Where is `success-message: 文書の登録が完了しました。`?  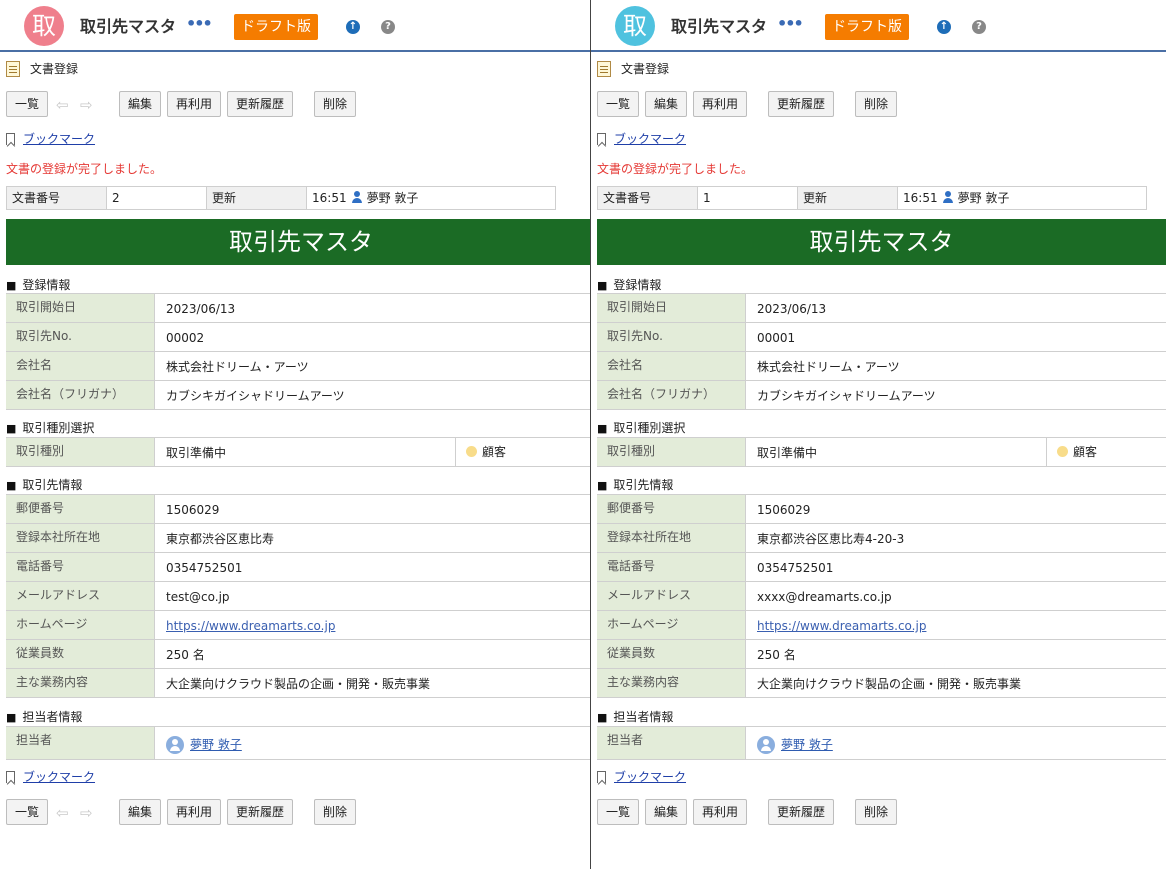
success-message: 文書の登録が完了しました。 is located at coordinates (84, 169).